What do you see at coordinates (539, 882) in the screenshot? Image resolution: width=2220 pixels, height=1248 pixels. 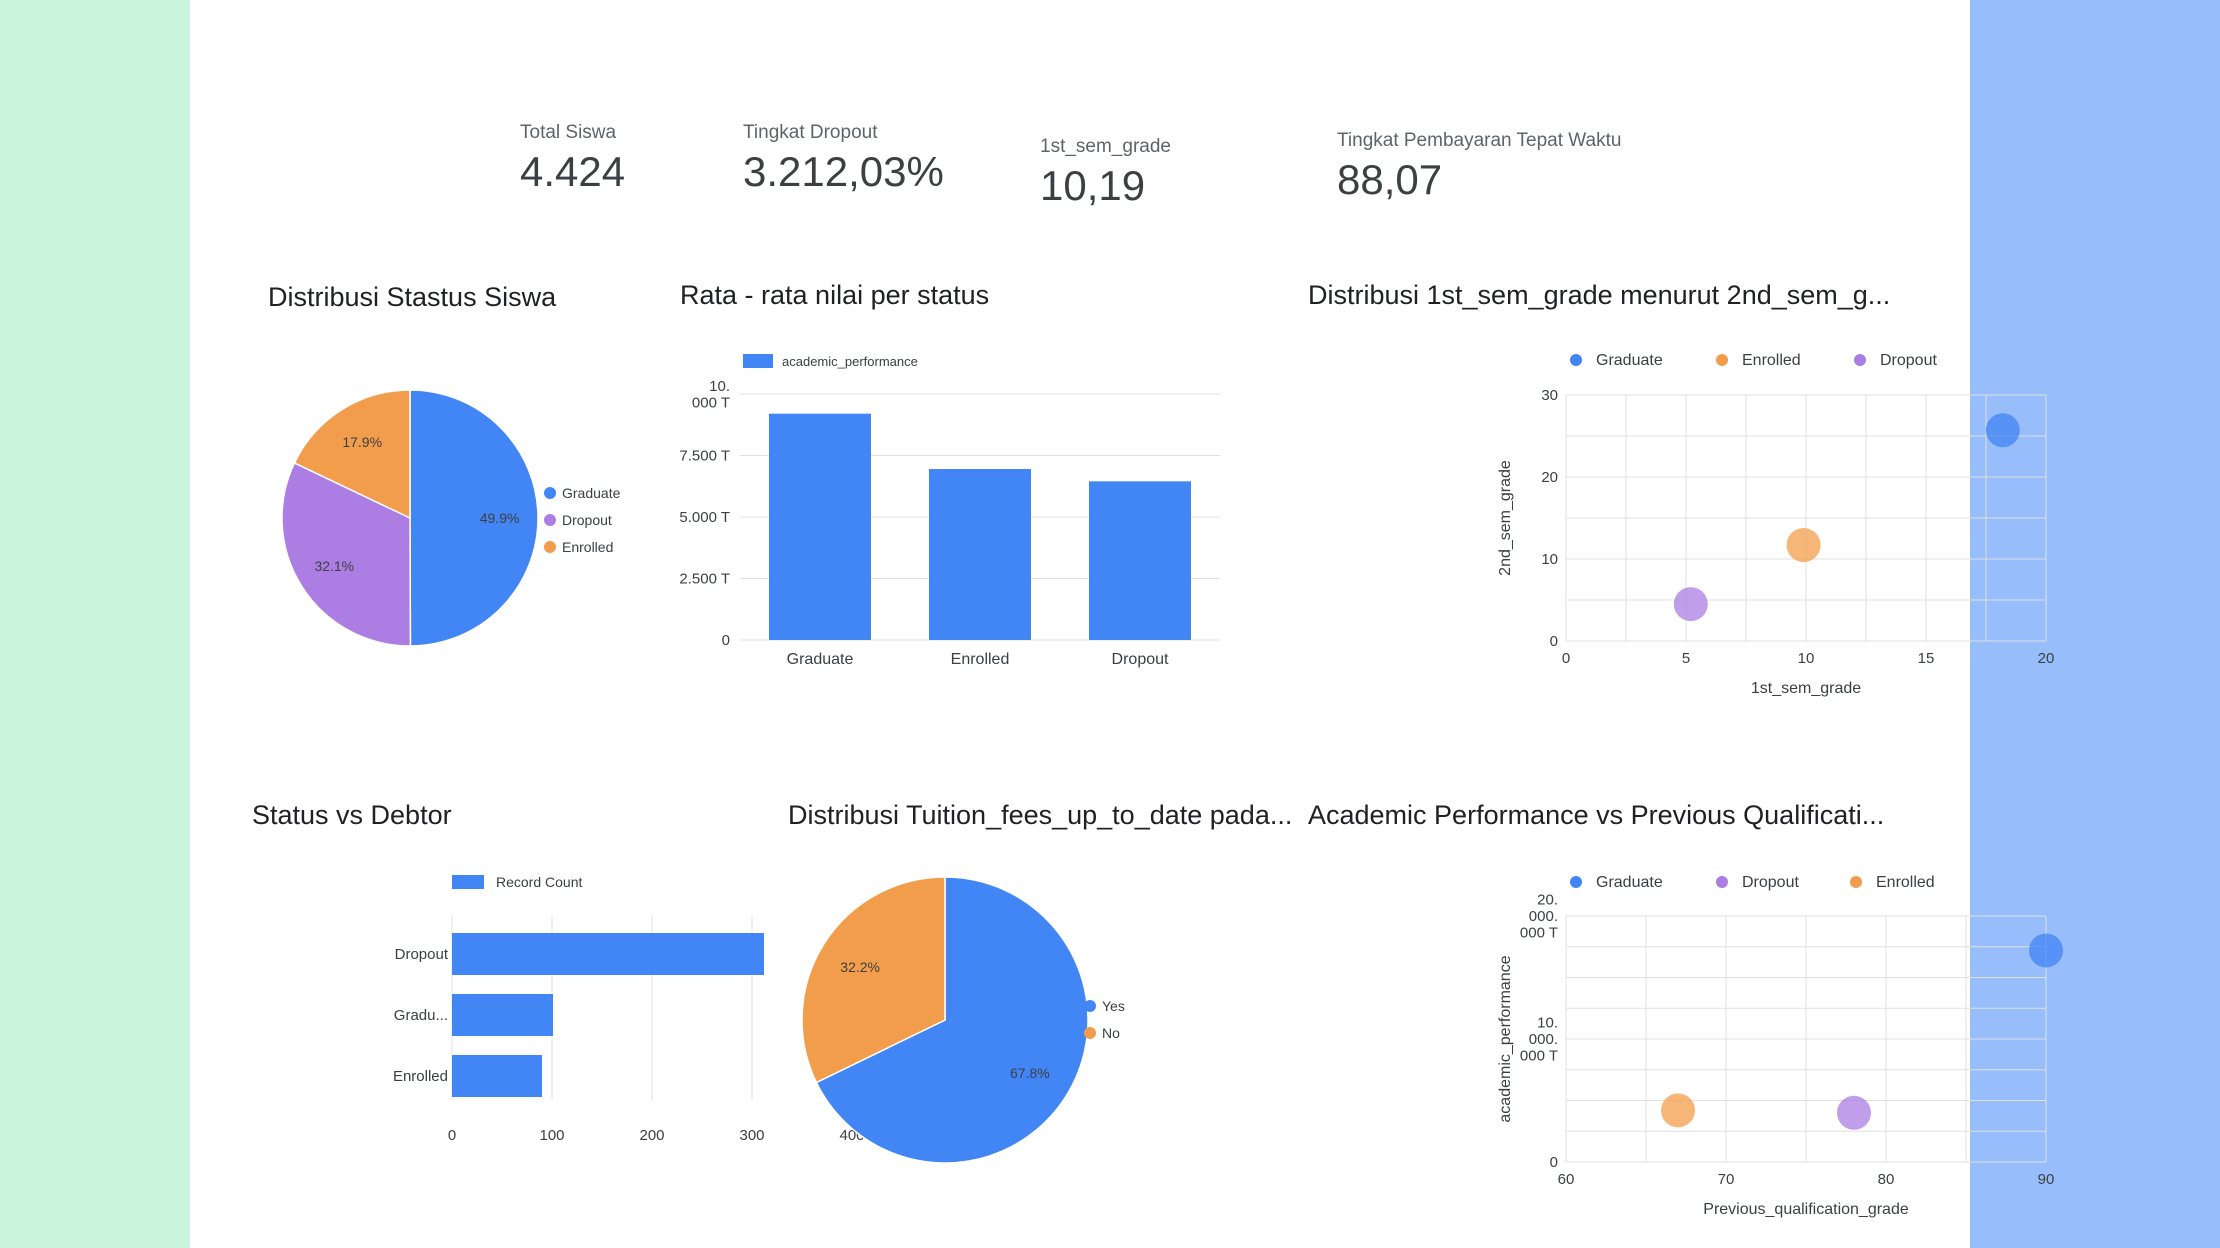 I see `legend-label: Record Count` at bounding box center [539, 882].